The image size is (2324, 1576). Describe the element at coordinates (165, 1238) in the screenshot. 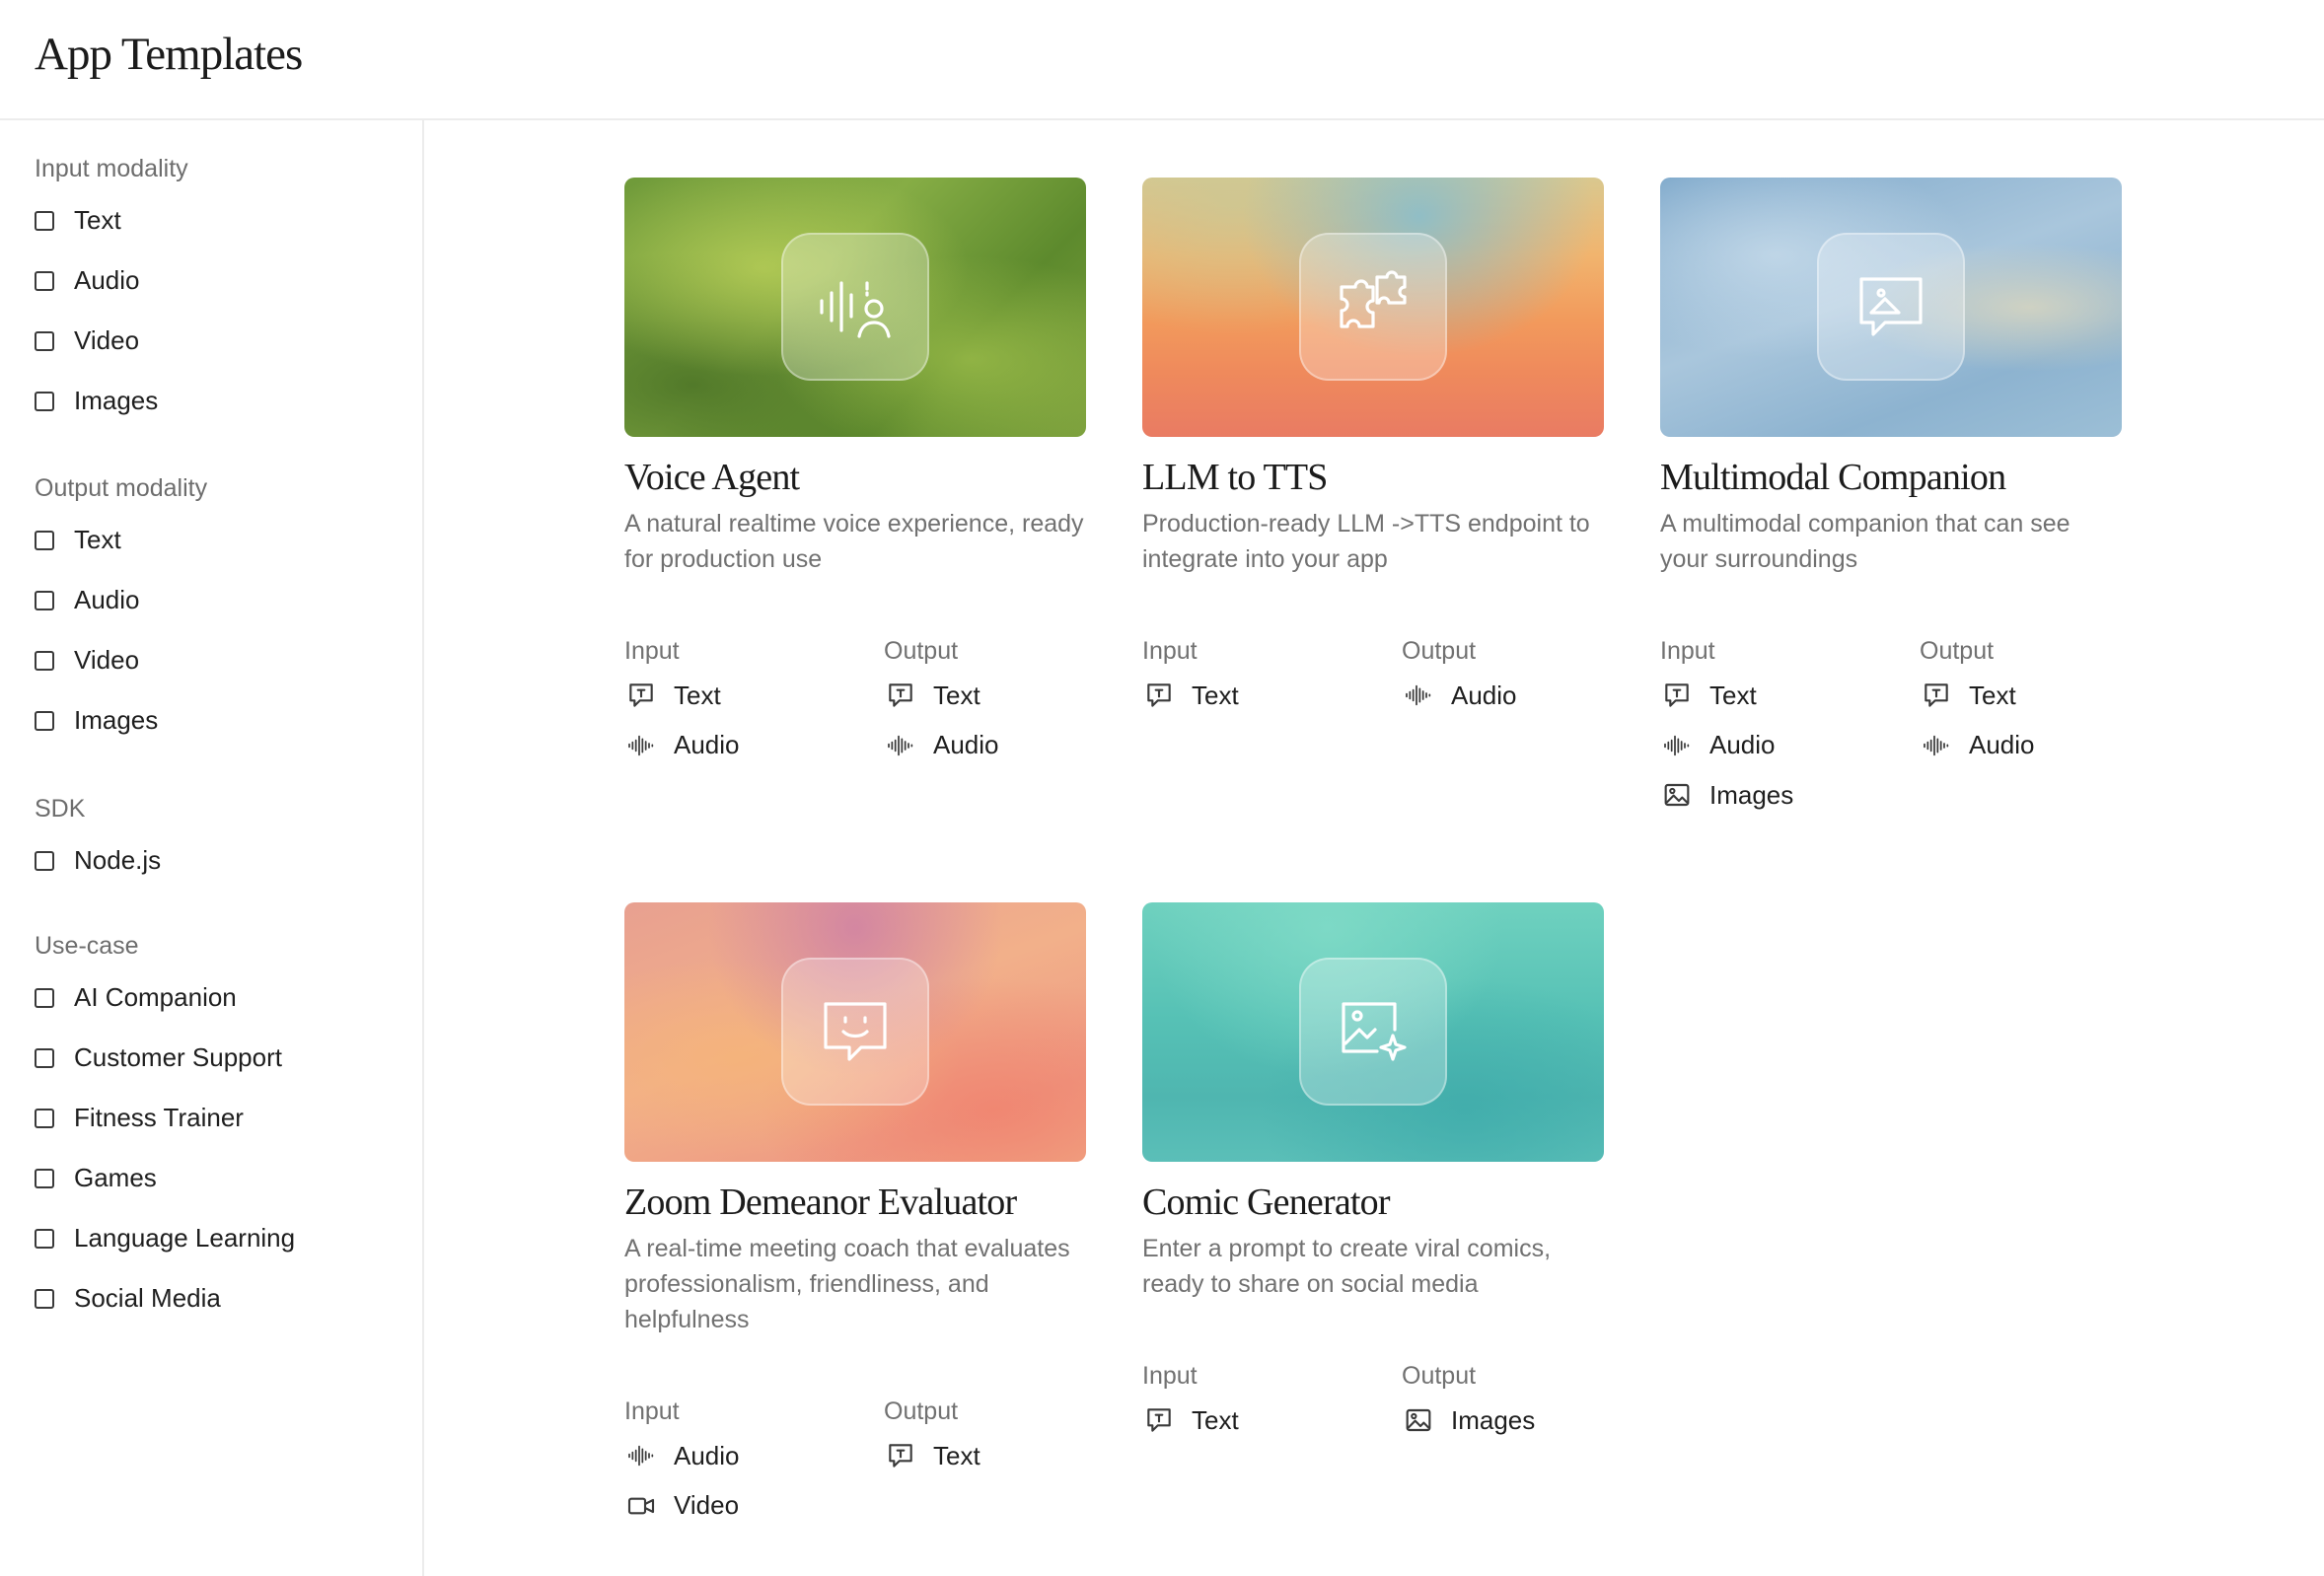

I see `filter-option-language-learning: Language Learning` at that location.